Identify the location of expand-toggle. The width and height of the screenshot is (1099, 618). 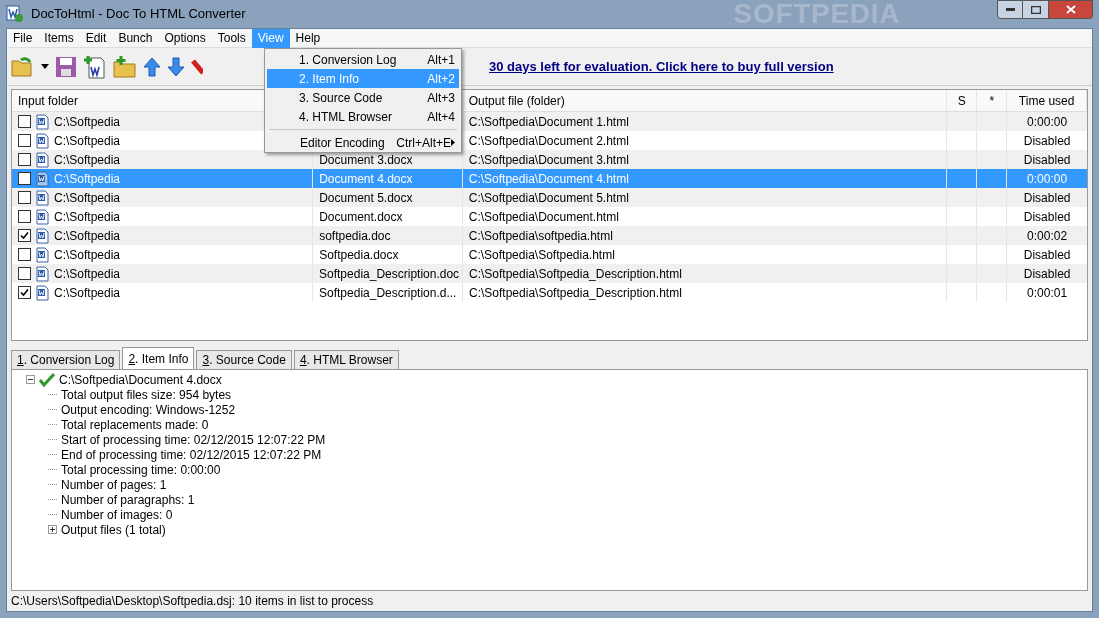
(52, 529).